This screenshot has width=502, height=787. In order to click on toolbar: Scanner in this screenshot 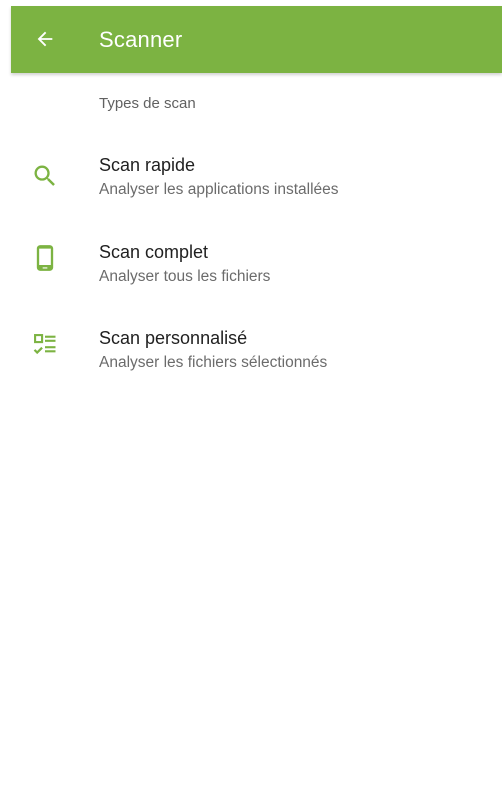, I will do `click(256, 39)`.